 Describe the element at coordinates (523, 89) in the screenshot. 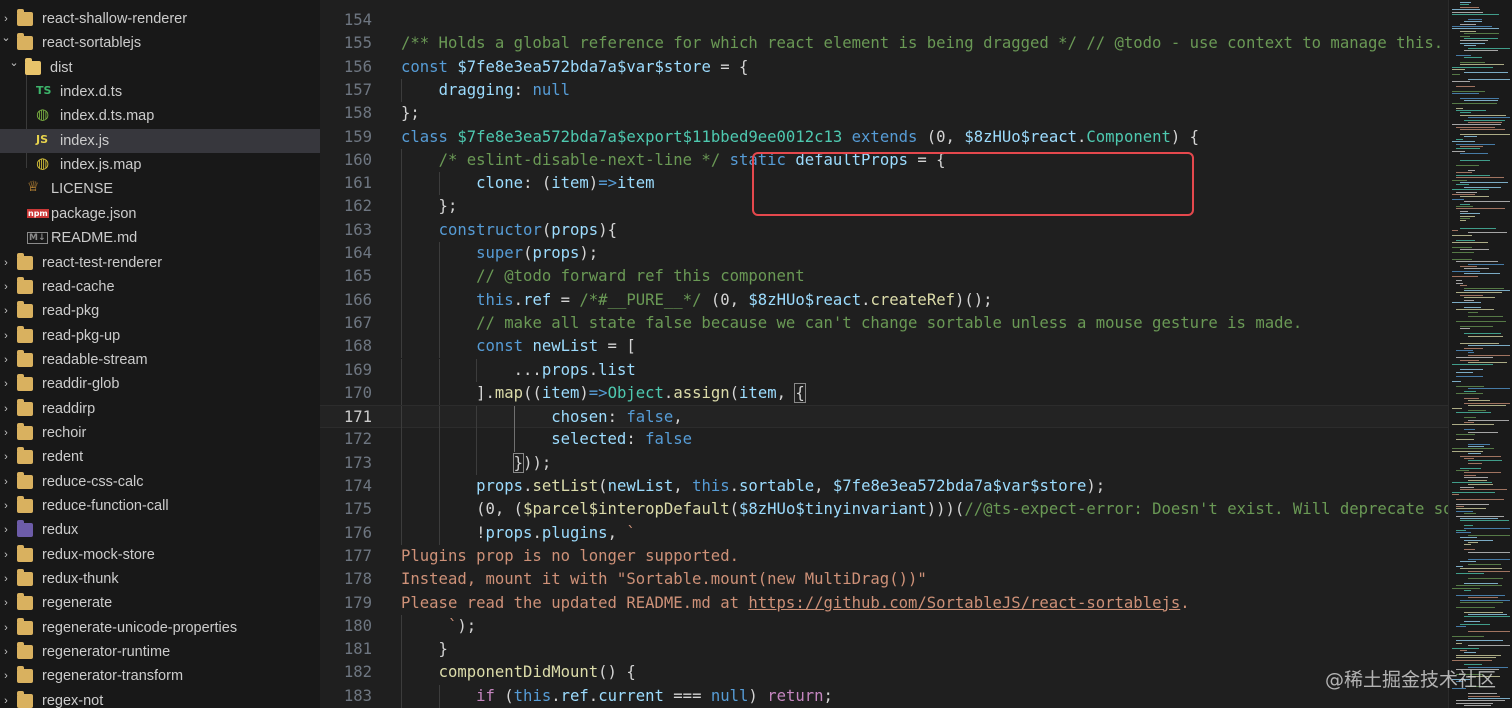

I see `code-token: :` at that location.